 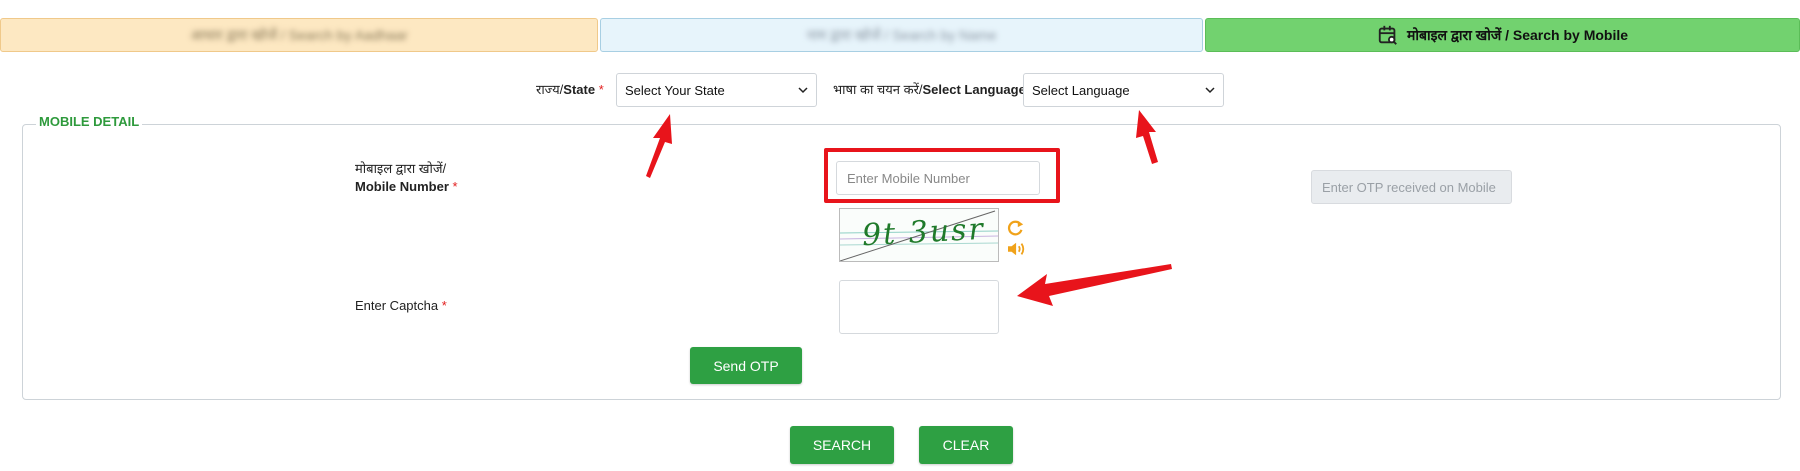 I want to click on language-label: भाषा का चयन करें/Select Language, so click(x=929, y=89).